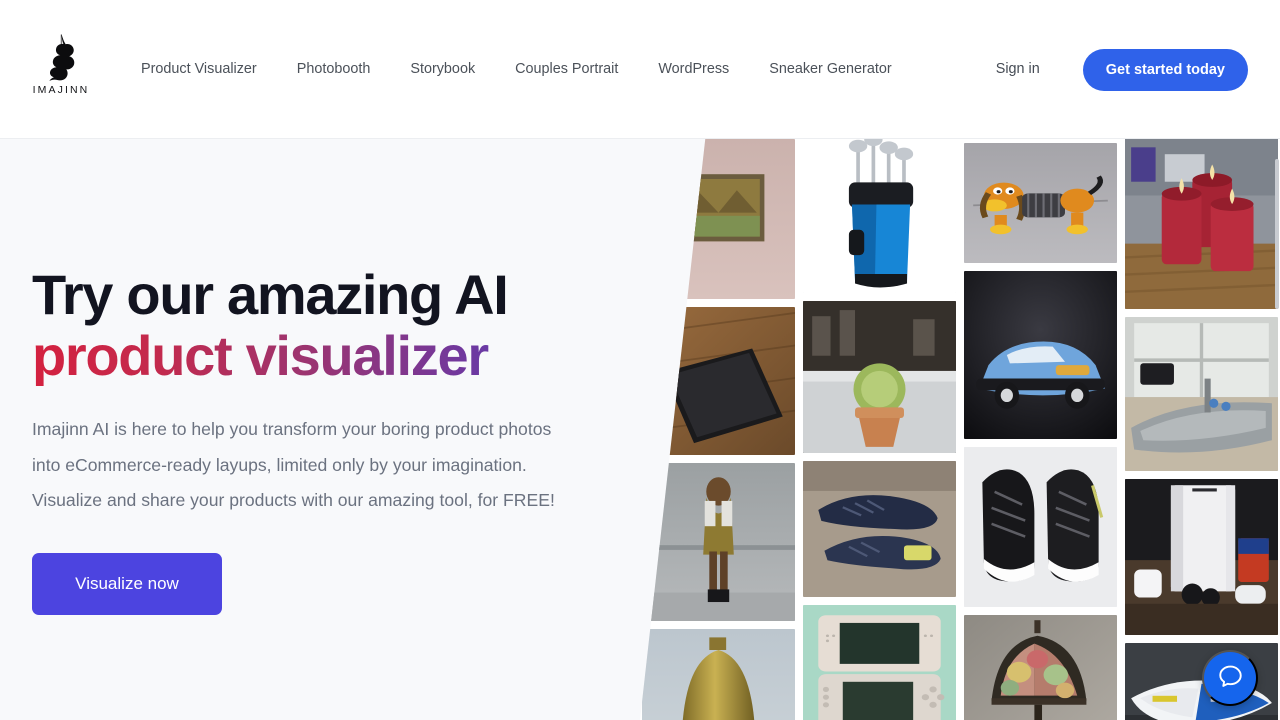 Image resolution: width=1280 pixels, height=720 pixels. Describe the element at coordinates (199, 69) in the screenshot. I see `nav-link-product-visualizer: Product Visualizer` at that location.